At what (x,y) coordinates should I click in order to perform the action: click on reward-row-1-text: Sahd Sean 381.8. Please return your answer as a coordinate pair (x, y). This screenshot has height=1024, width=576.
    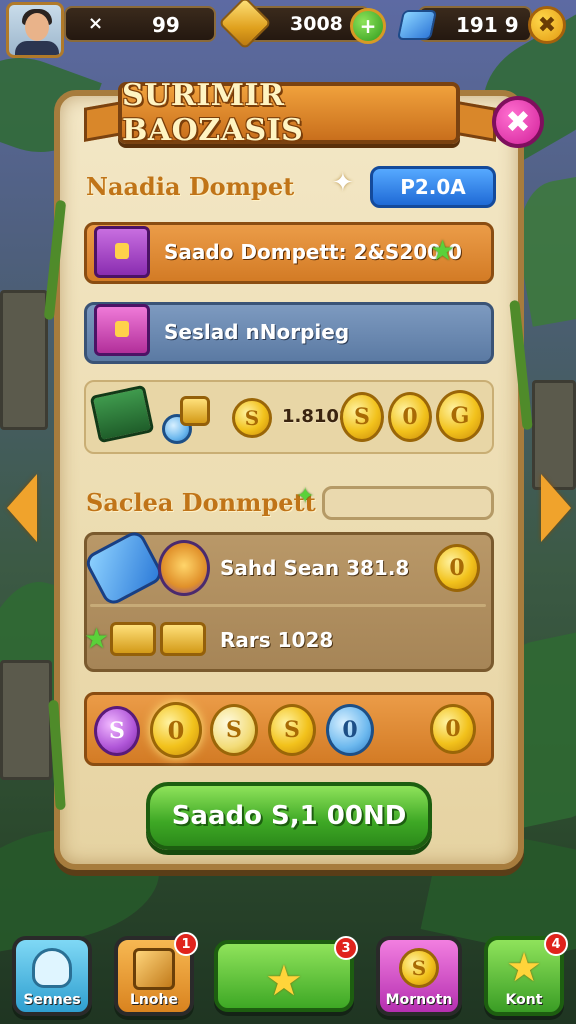
    Looking at the image, I should click on (315, 568).